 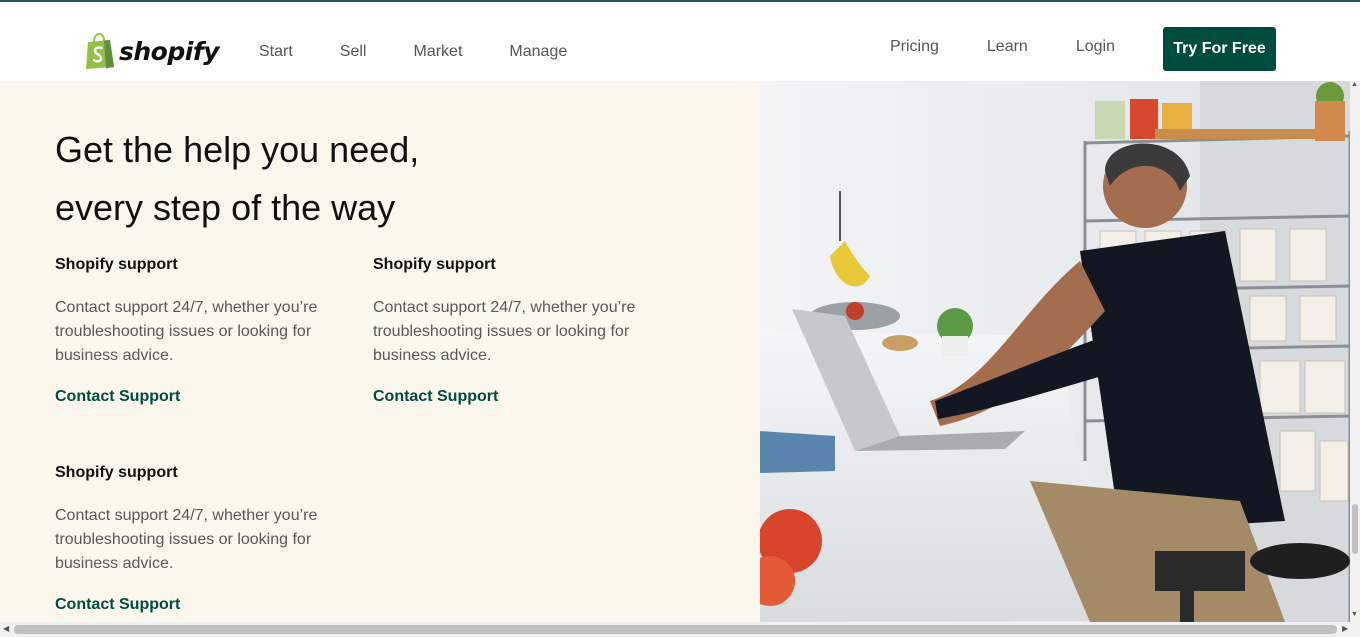 I want to click on arrow-right-icon: ▶, so click(x=1345, y=628).